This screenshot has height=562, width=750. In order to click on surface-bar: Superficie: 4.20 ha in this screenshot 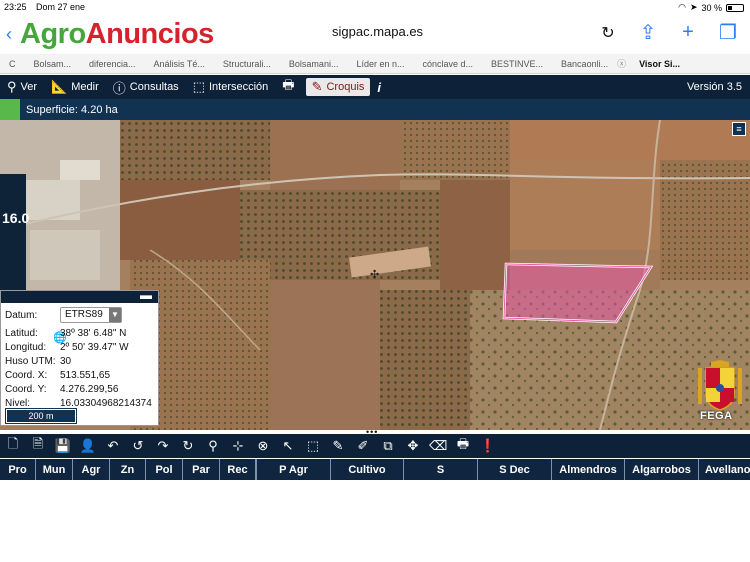, I will do `click(375, 109)`.